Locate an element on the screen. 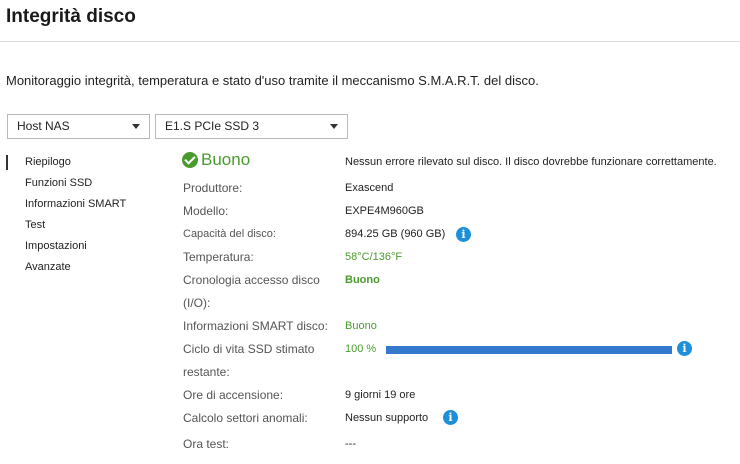  access-history-label-cont: (I/O): is located at coordinates (197, 303).